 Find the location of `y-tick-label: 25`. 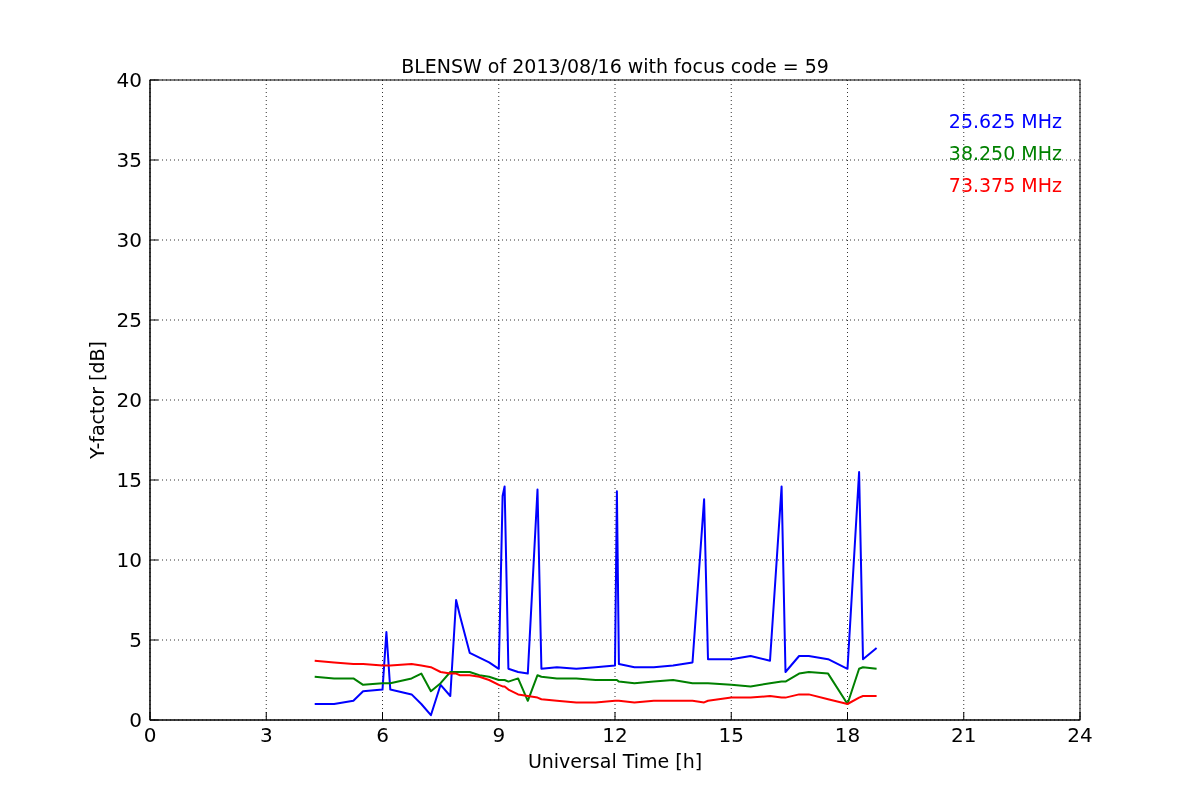

y-tick-label: 25 is located at coordinates (129, 320).